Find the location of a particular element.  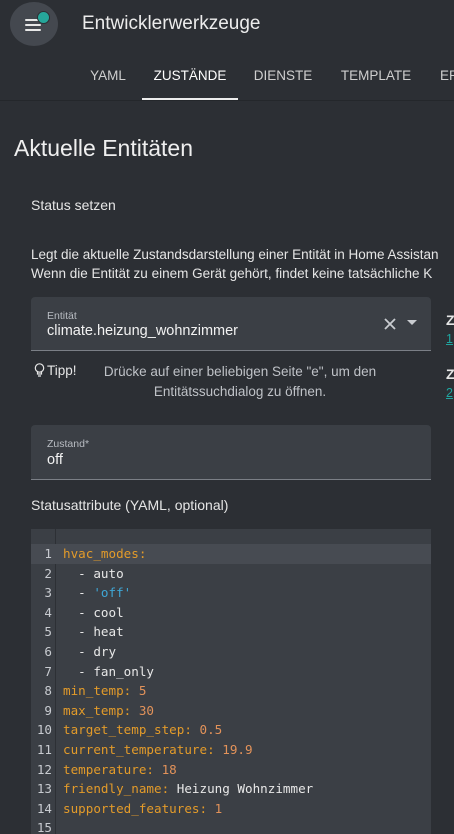

yaml-key: min_temp is located at coordinates (93, 691).